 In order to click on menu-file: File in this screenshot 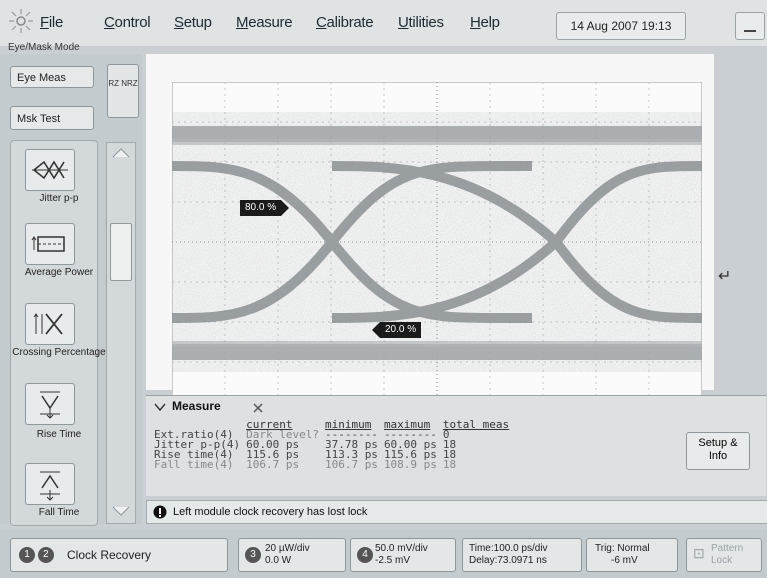, I will do `click(51, 22)`.